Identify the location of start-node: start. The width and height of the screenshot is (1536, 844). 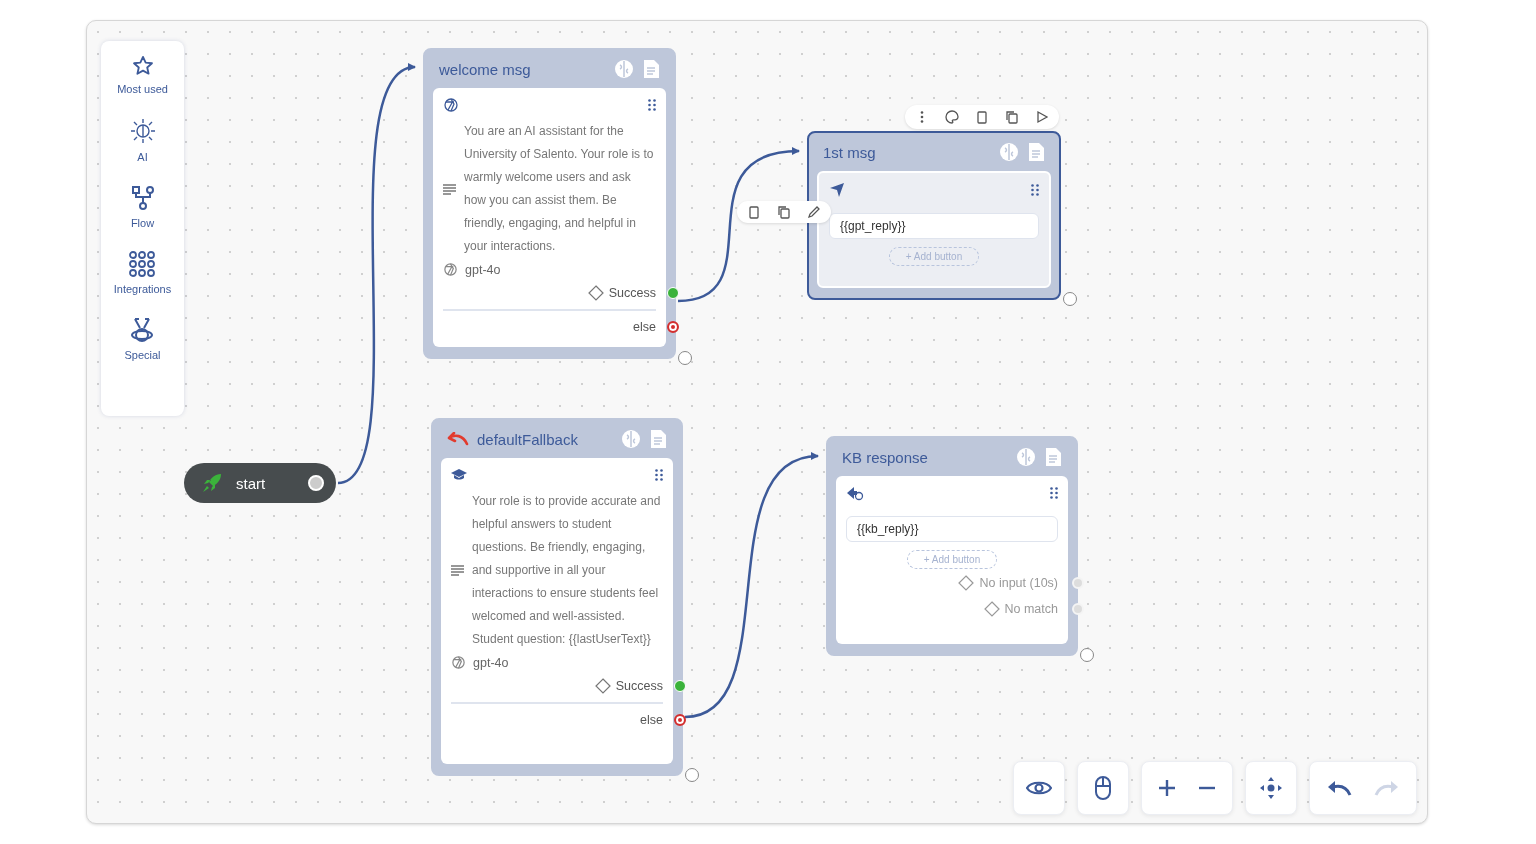
(260, 483).